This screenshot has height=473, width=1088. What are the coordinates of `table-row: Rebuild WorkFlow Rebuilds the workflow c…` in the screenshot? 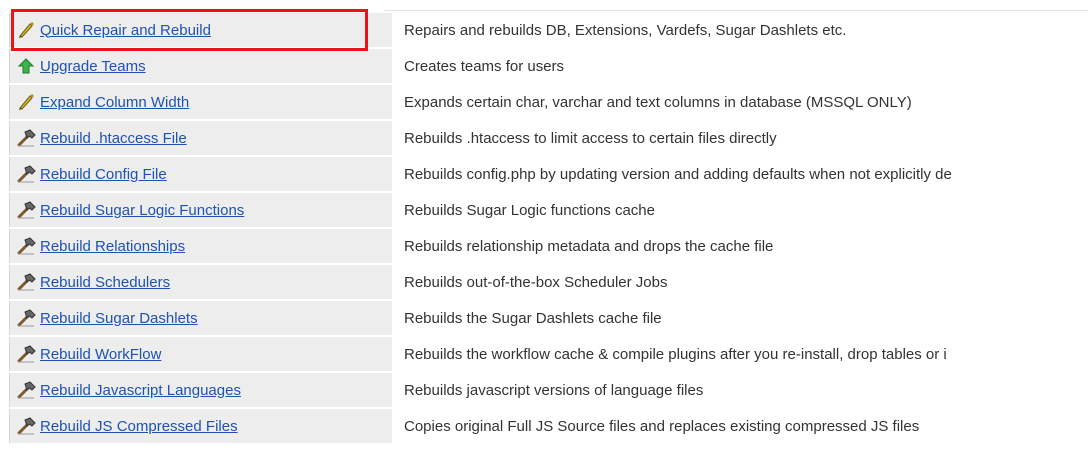 It's located at (548, 354).